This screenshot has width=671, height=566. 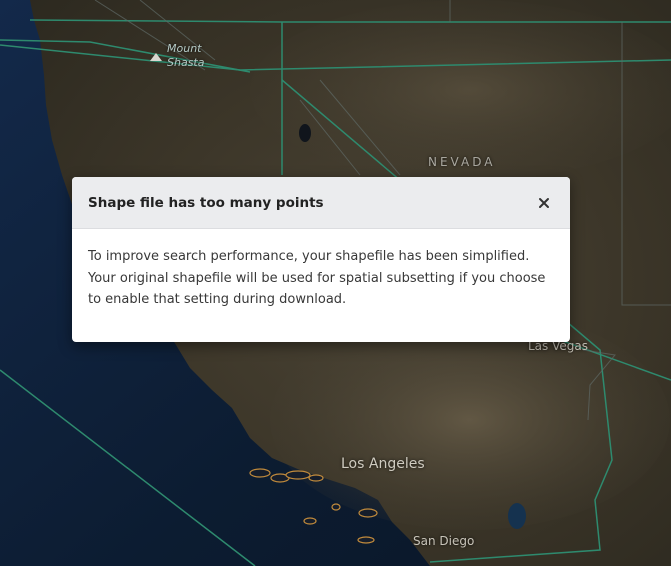 What do you see at coordinates (206, 202) in the screenshot?
I see `modal-title: Shape file has too many points` at bounding box center [206, 202].